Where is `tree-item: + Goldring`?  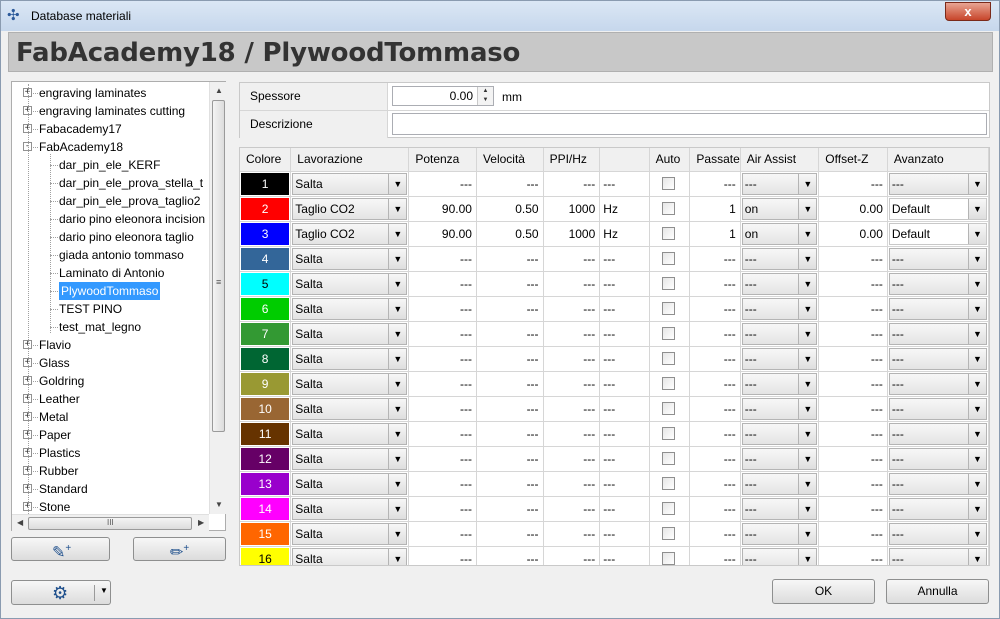 tree-item: + Goldring is located at coordinates (110, 381).